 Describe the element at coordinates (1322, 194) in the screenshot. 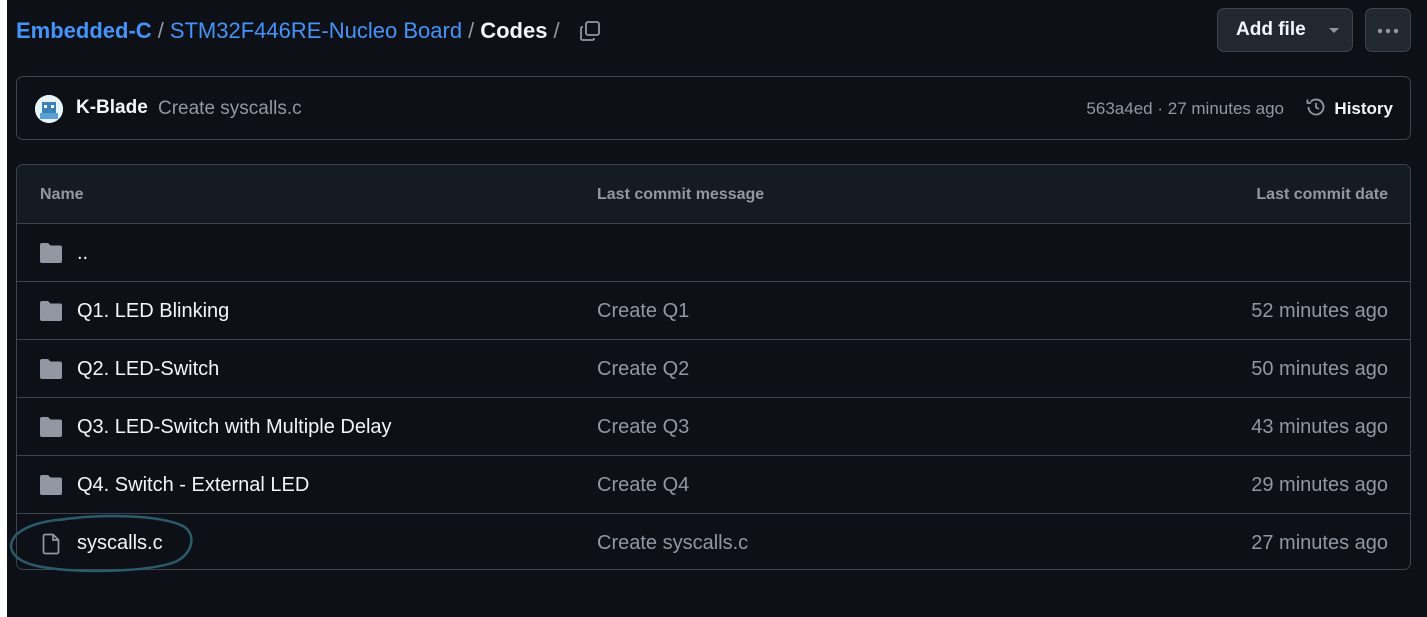

I see `column-header-date: Last commit date` at that location.